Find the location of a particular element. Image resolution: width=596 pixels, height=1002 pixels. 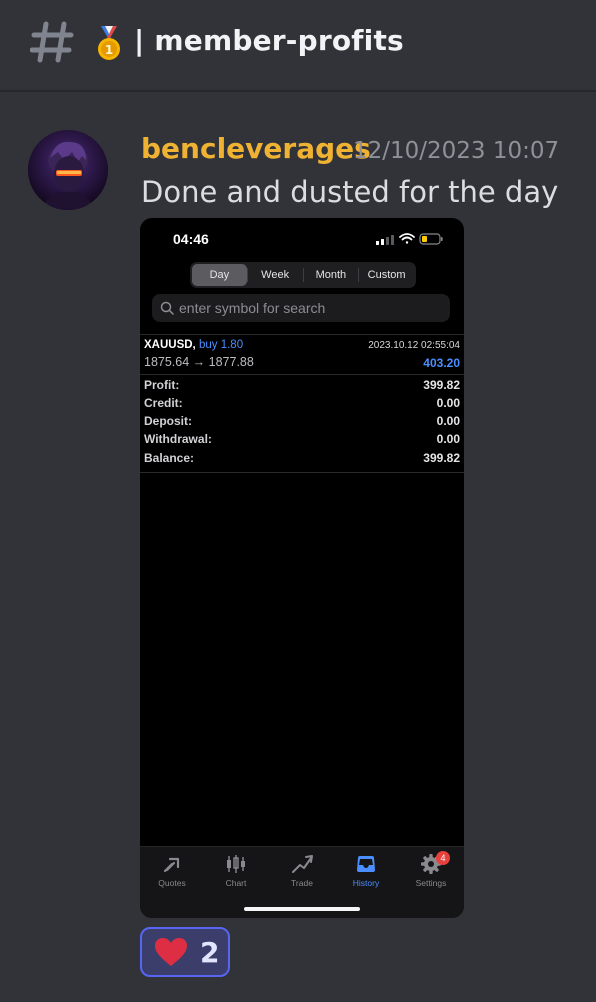

deal-symbol-text: XAUUSD, is located at coordinates (170, 345).